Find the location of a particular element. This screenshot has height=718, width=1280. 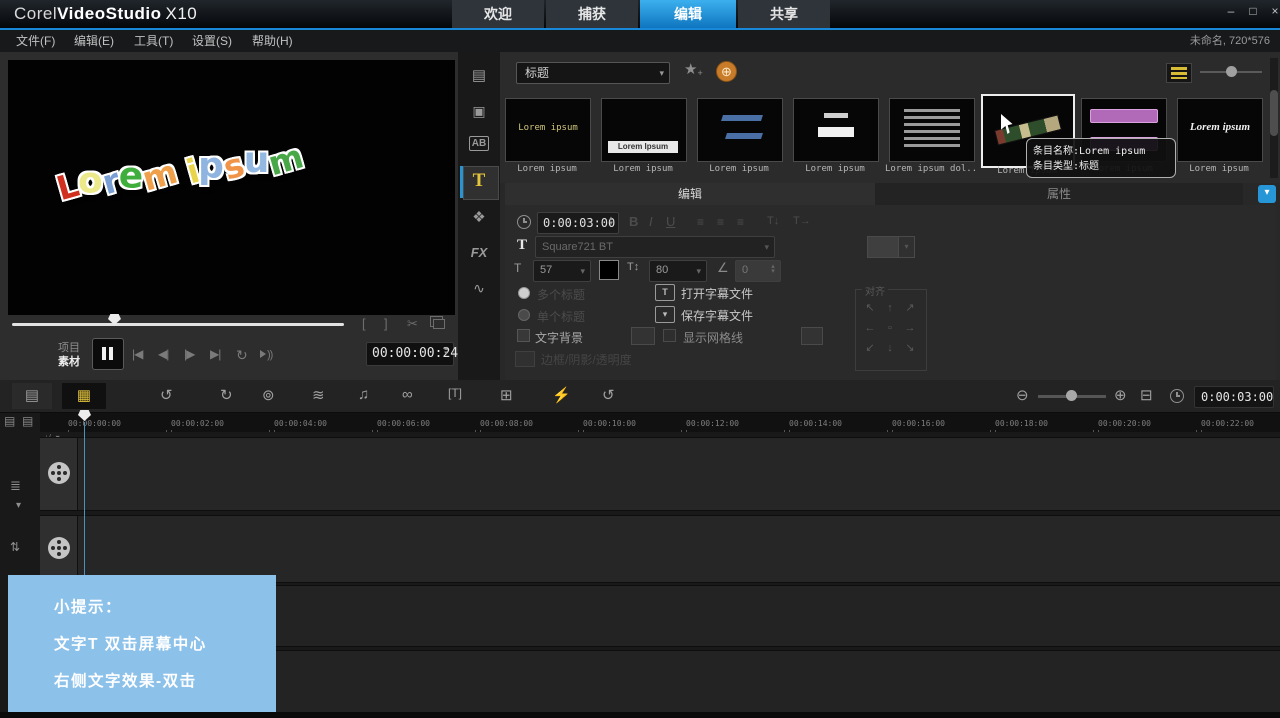

align-bottom-left-icon: ↙ is located at coordinates (870, 348).